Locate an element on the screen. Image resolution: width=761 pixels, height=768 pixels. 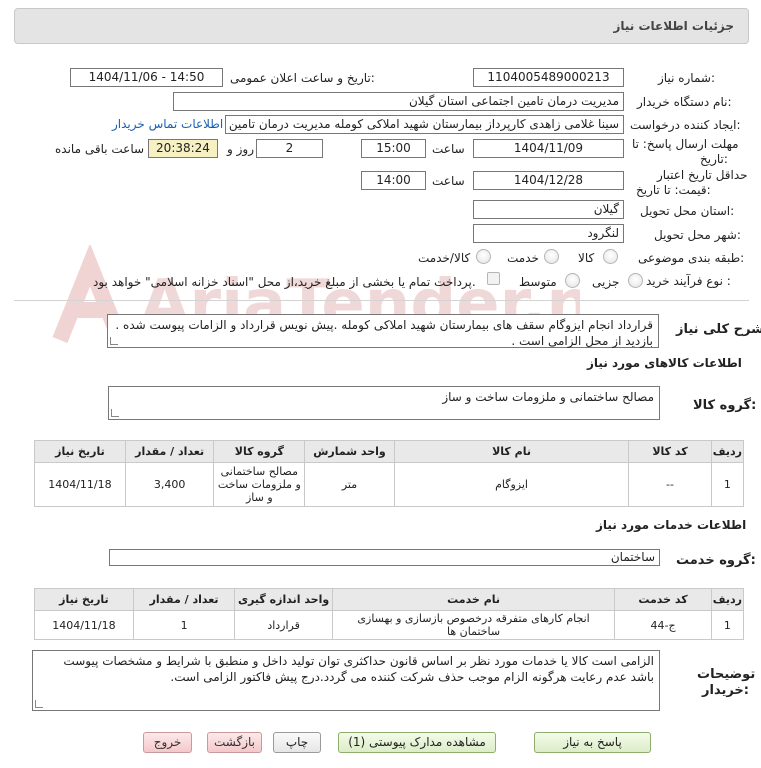
goods-group-value: مصالح ساختمانی و ملزومات ساخت و ساز is located at coordinates (548, 397).